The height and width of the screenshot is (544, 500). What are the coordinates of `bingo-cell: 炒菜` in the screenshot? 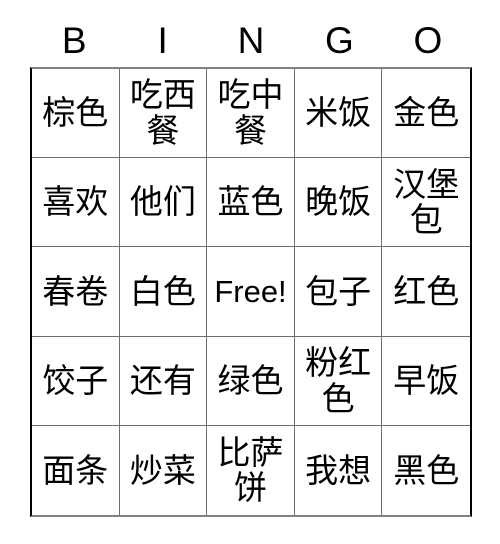 It's located at (164, 470).